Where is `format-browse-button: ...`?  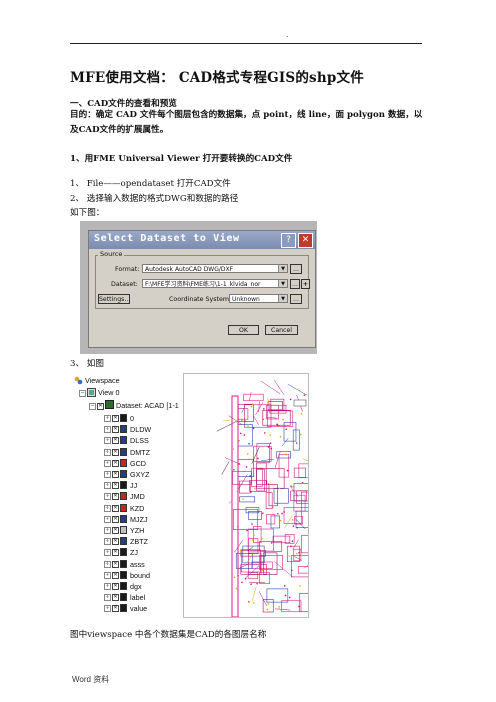
format-browse-button: ... is located at coordinates (296, 269).